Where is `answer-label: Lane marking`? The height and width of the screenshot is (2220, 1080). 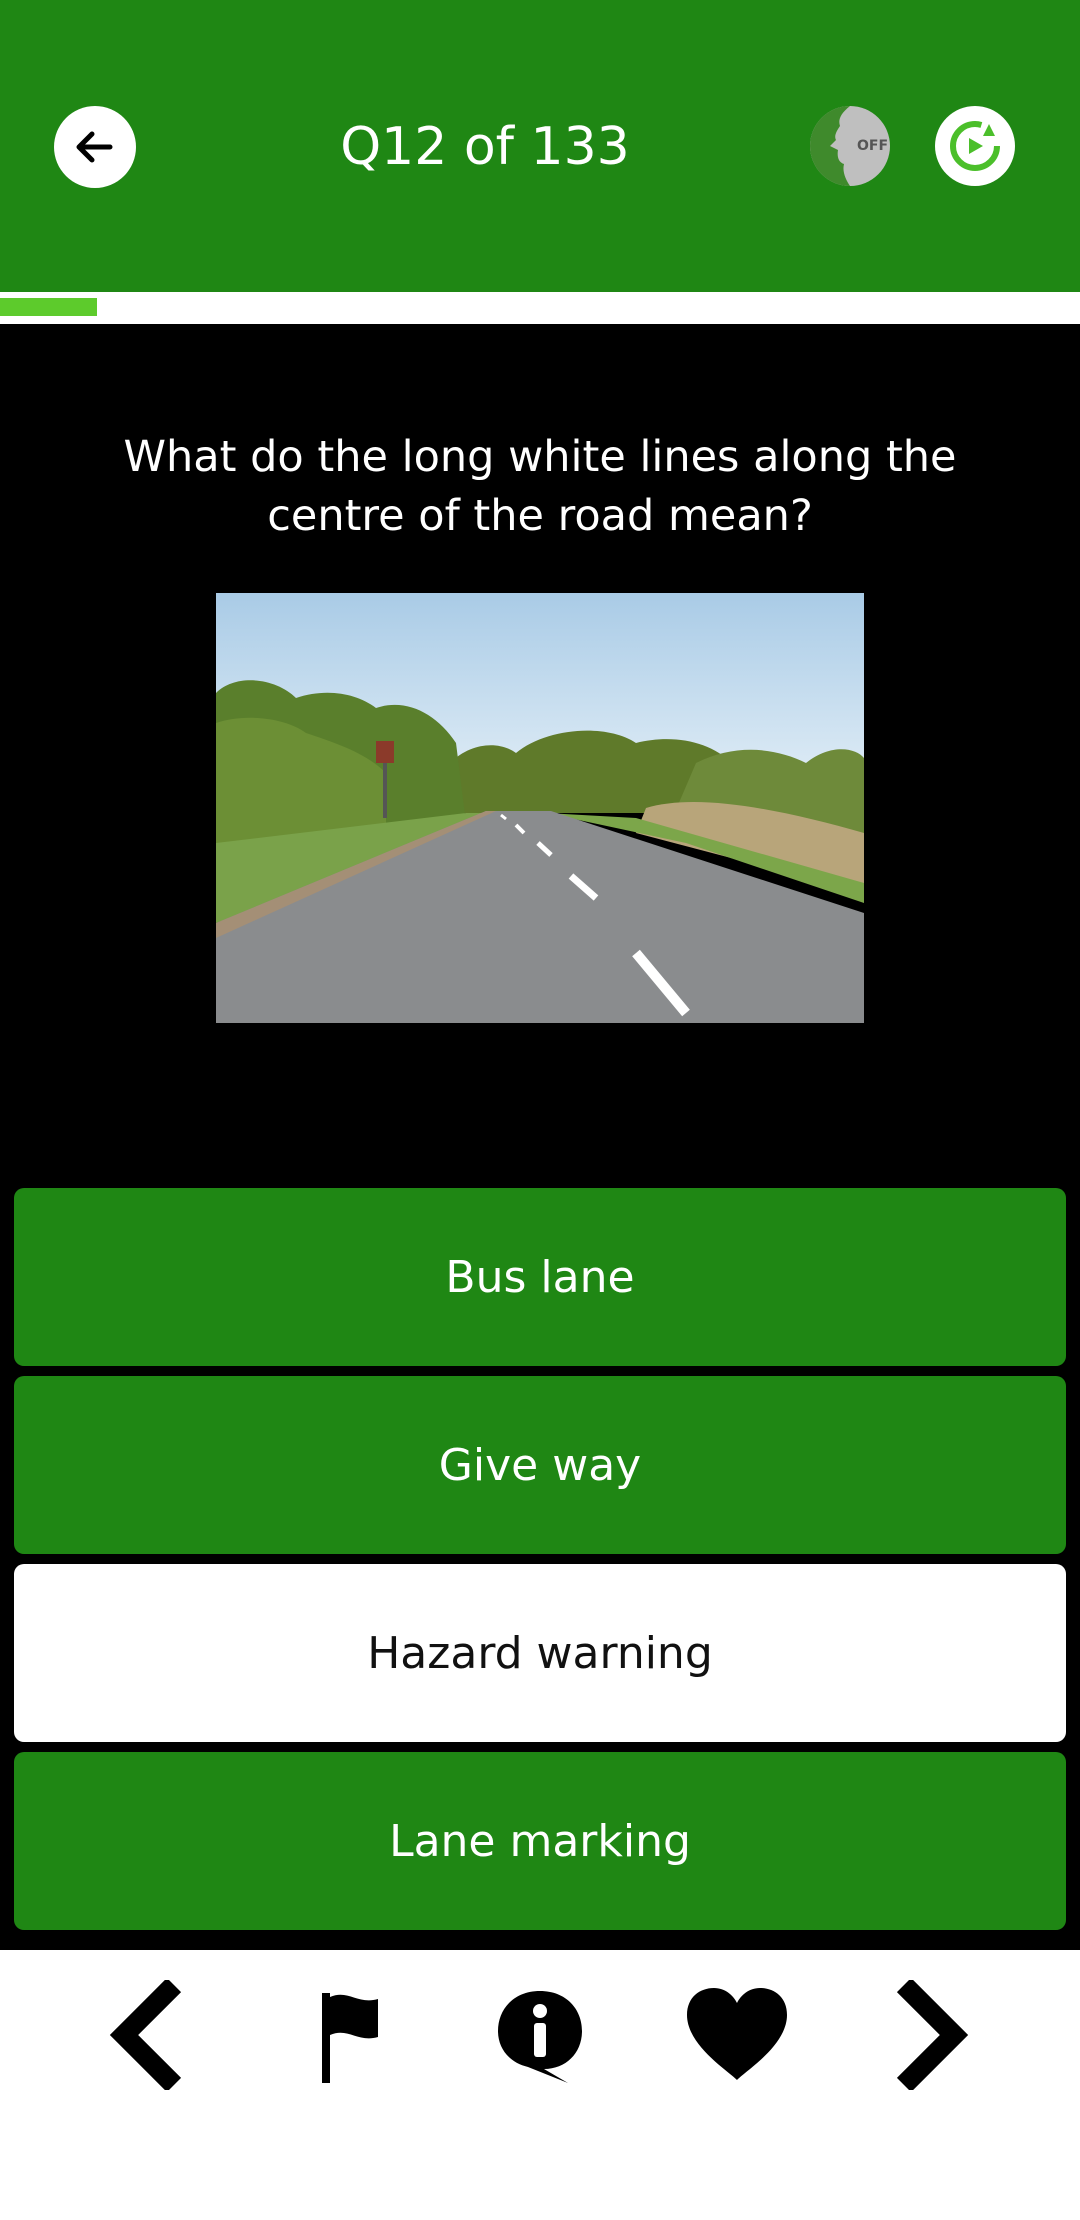 answer-label: Lane marking is located at coordinates (540, 1841).